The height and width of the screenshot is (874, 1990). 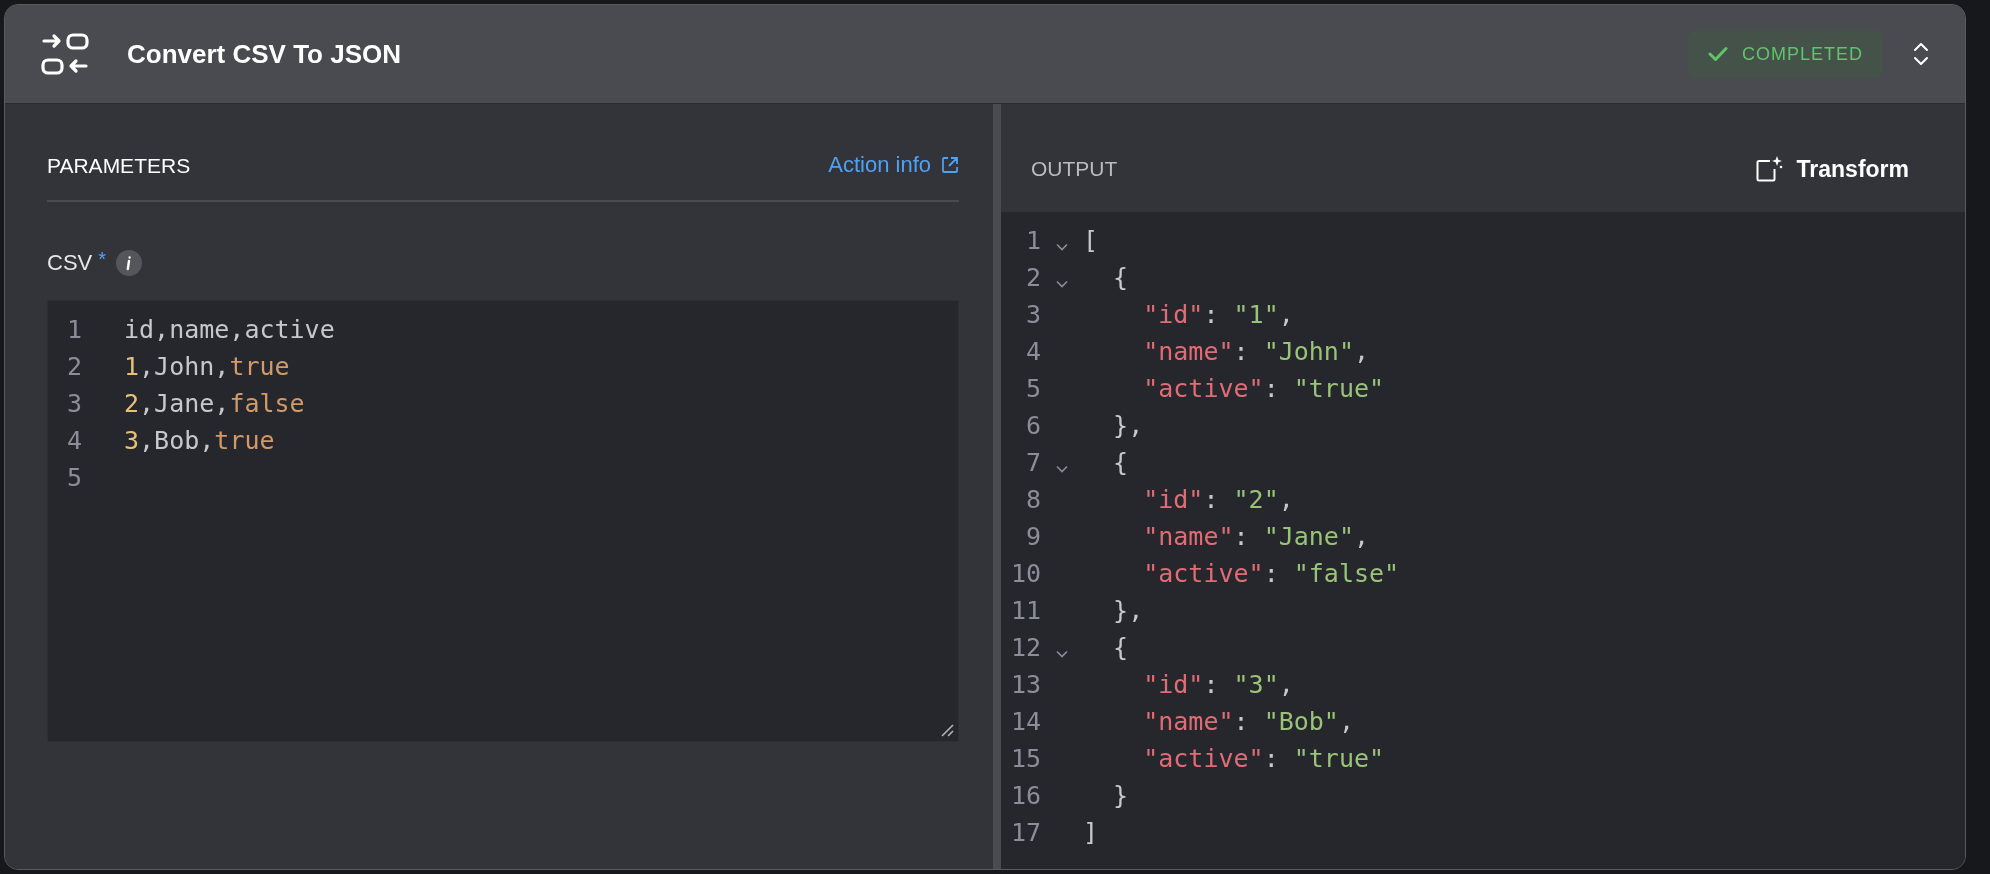 What do you see at coordinates (1768, 169) in the screenshot?
I see `sparkle-square-icon` at bounding box center [1768, 169].